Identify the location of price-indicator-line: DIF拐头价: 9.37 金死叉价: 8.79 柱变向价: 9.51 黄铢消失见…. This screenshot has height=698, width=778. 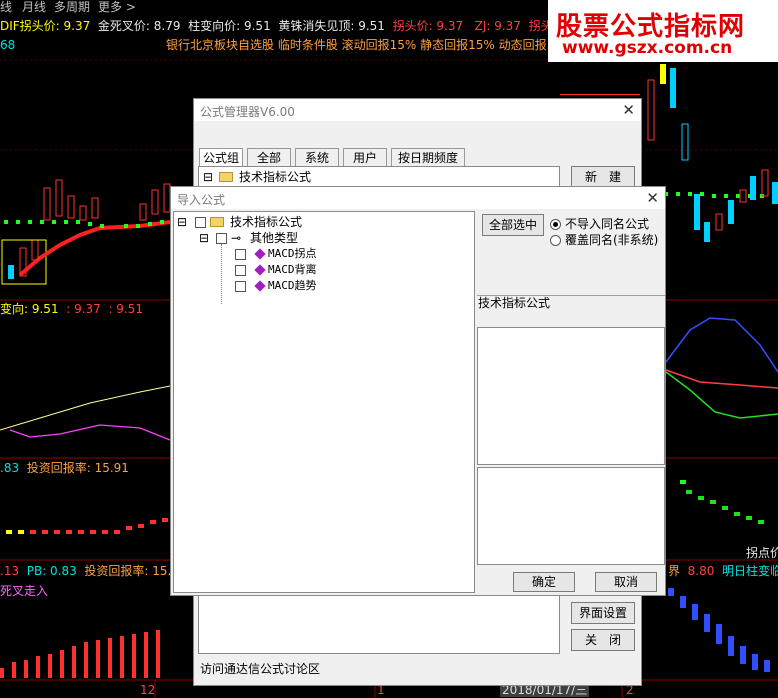
(299, 26).